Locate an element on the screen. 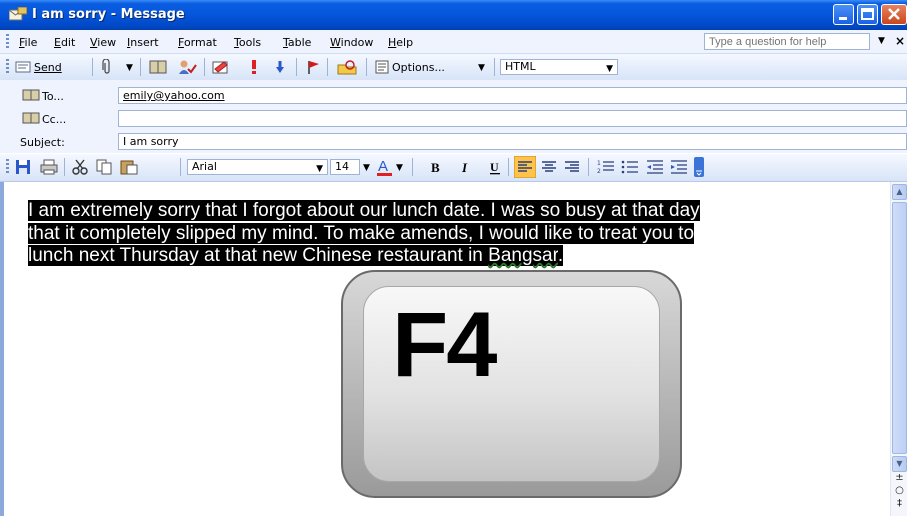  maximize-button is located at coordinates (867, 14).